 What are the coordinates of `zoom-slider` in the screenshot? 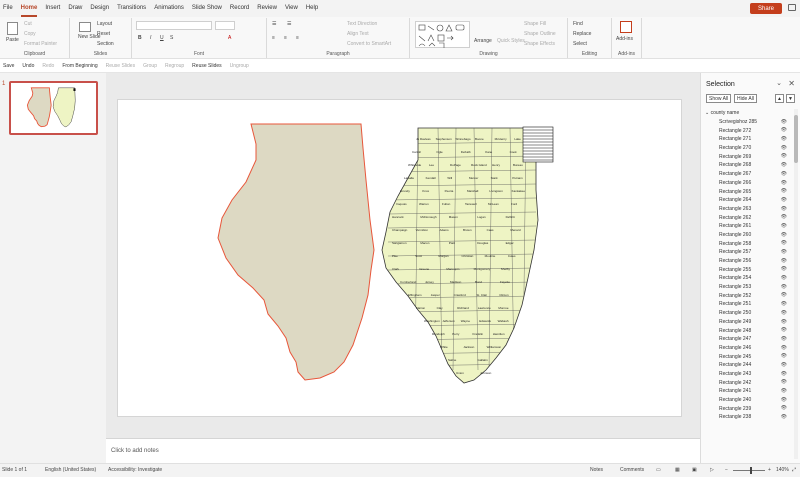 It's located at (749, 470).